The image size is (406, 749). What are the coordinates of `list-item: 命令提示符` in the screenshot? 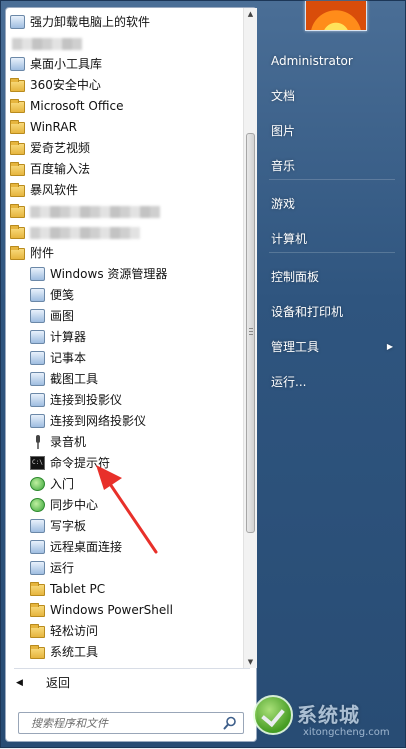 It's located at (124, 463).